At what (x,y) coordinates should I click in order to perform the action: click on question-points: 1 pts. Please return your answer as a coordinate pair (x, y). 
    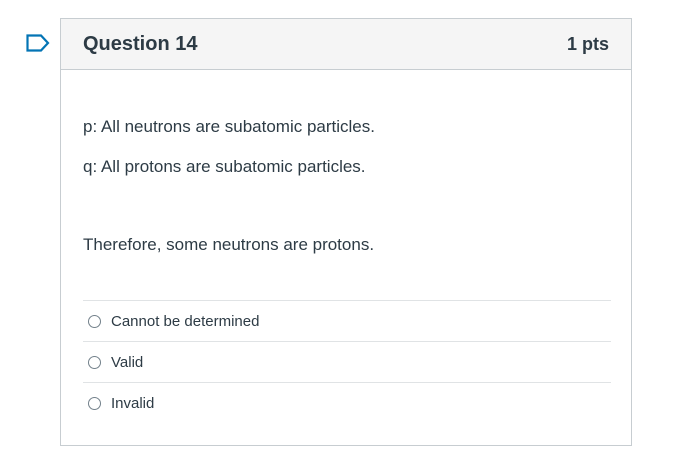
    Looking at the image, I should click on (587, 43).